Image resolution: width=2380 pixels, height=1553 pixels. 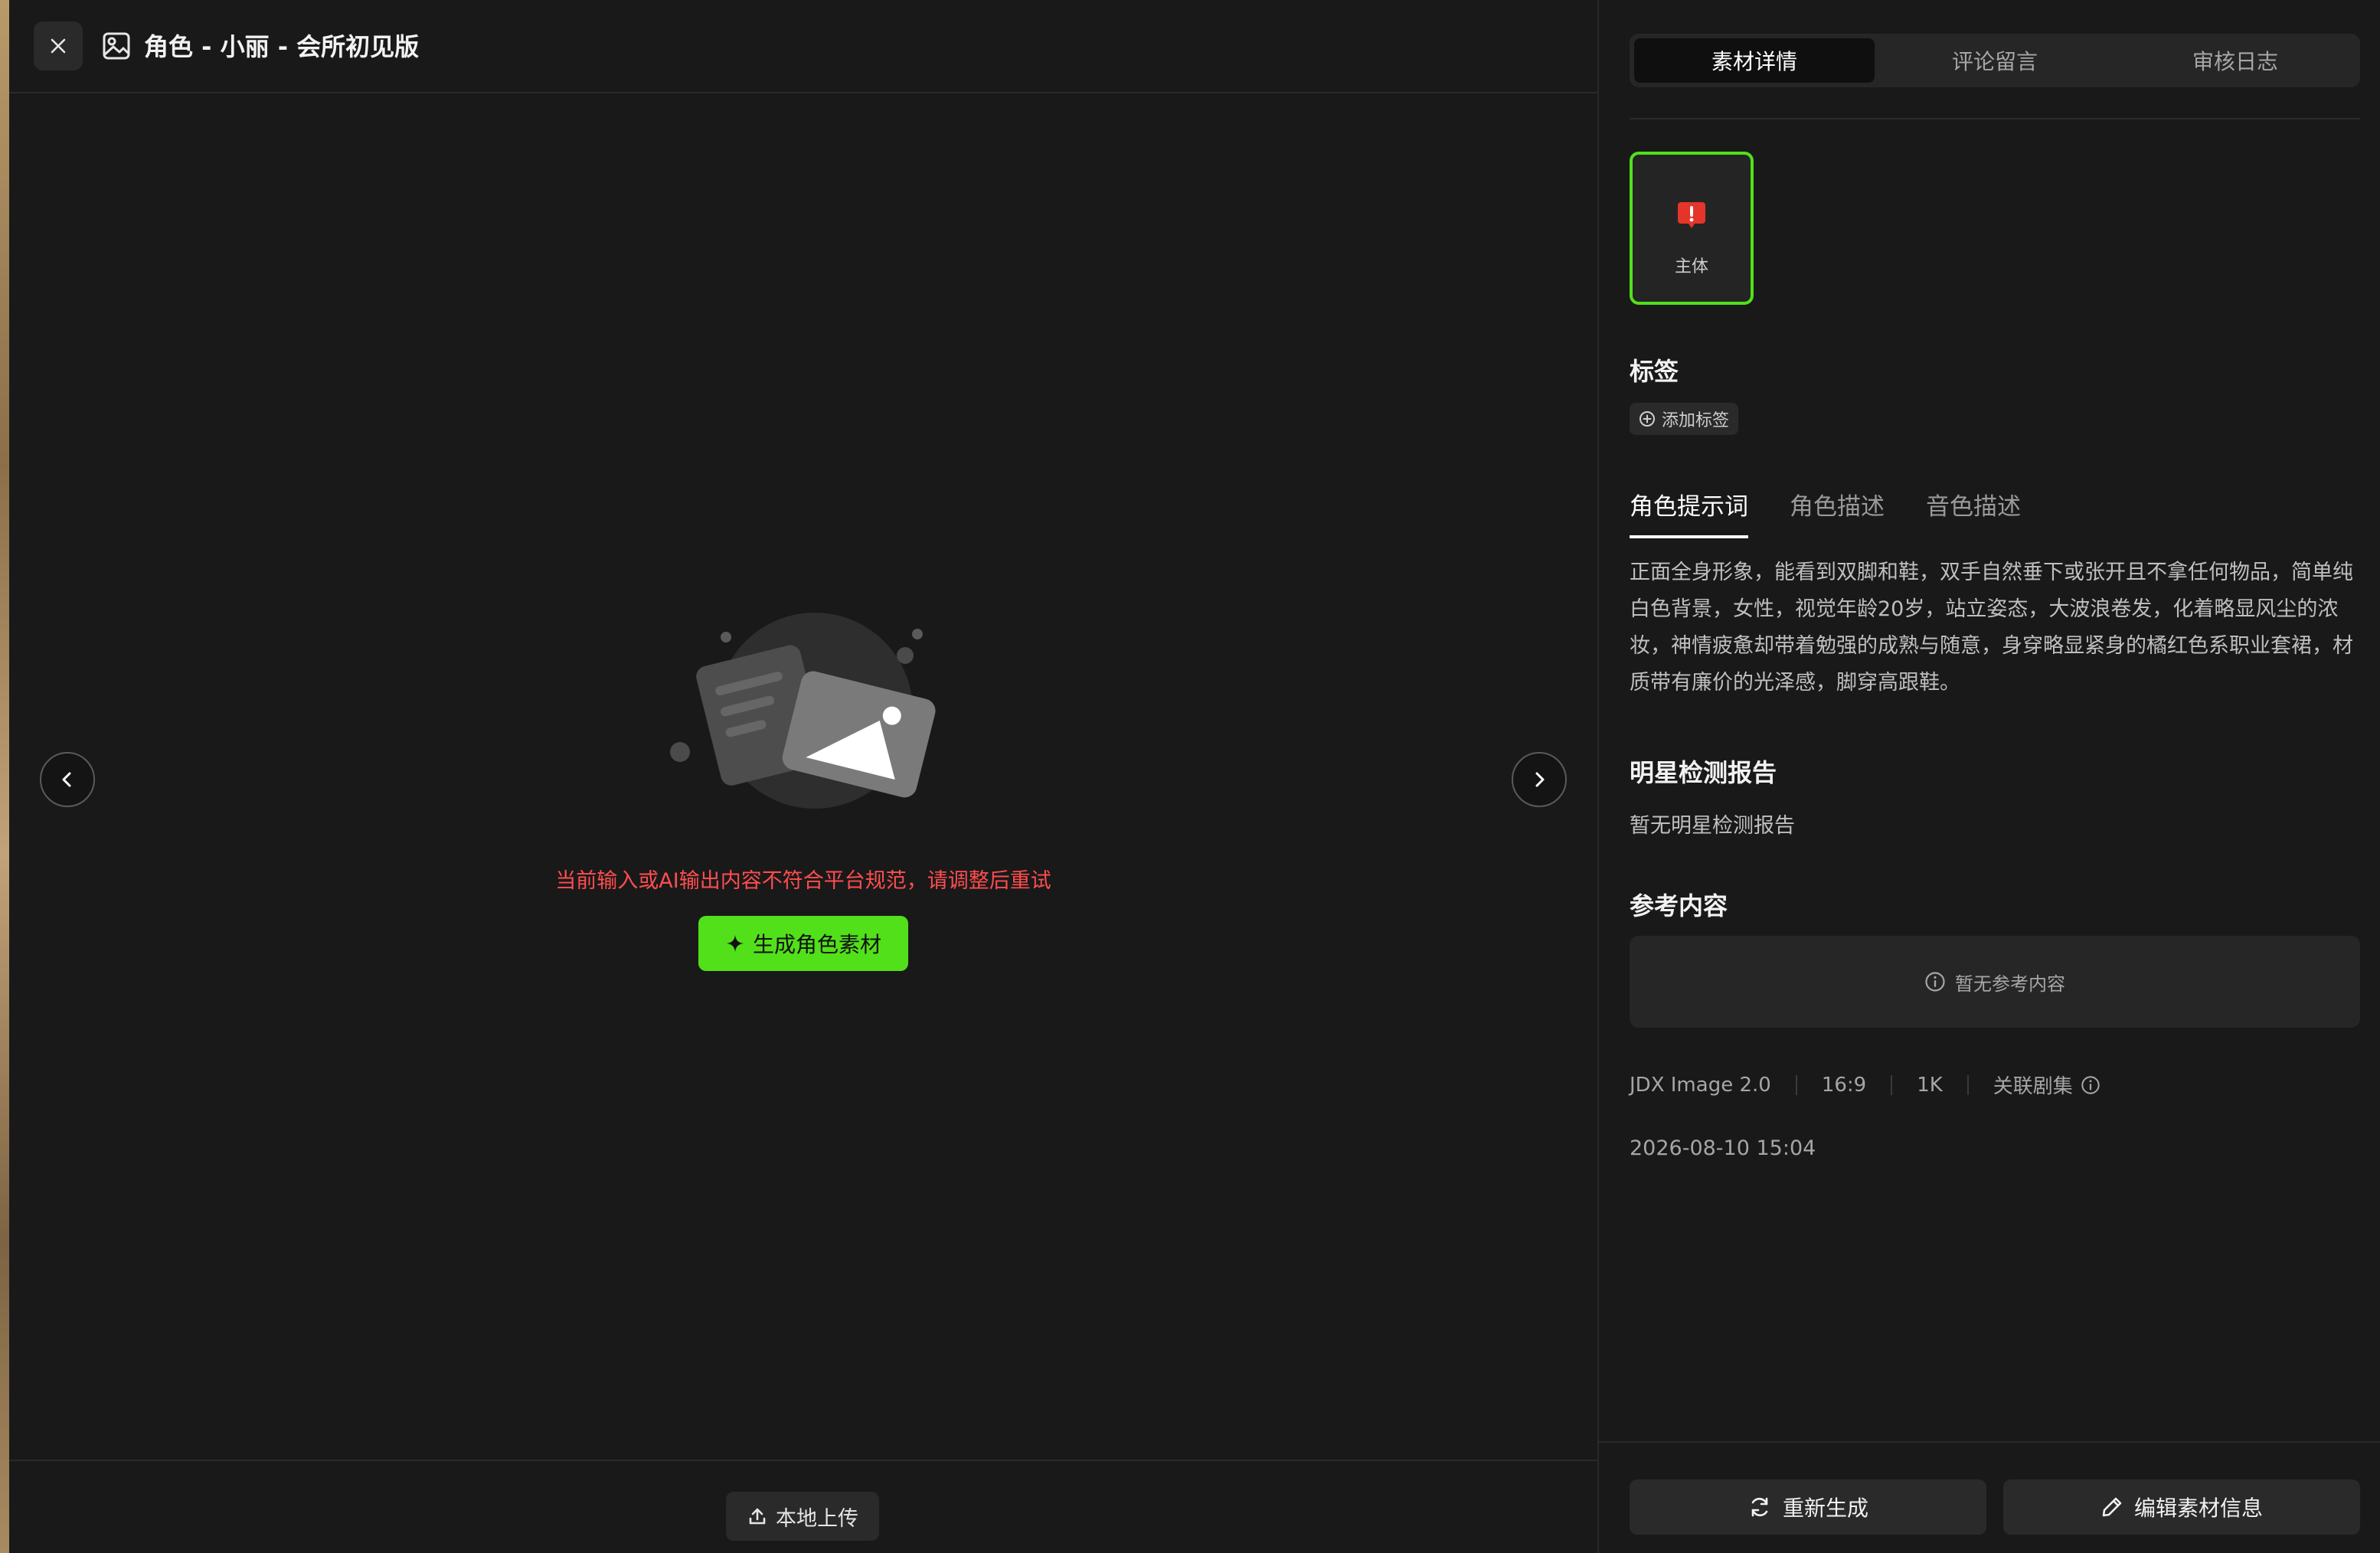 I want to click on tab-voice-description: 音色描述, so click(x=1973, y=512).